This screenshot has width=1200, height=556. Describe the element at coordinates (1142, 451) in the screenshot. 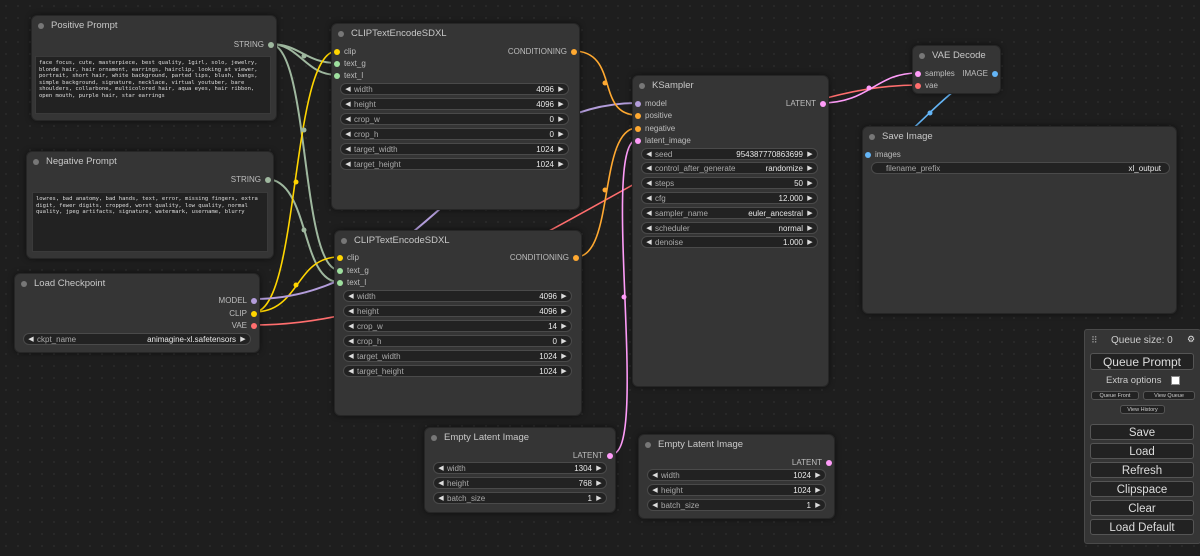

I see `load-button: Load` at that location.